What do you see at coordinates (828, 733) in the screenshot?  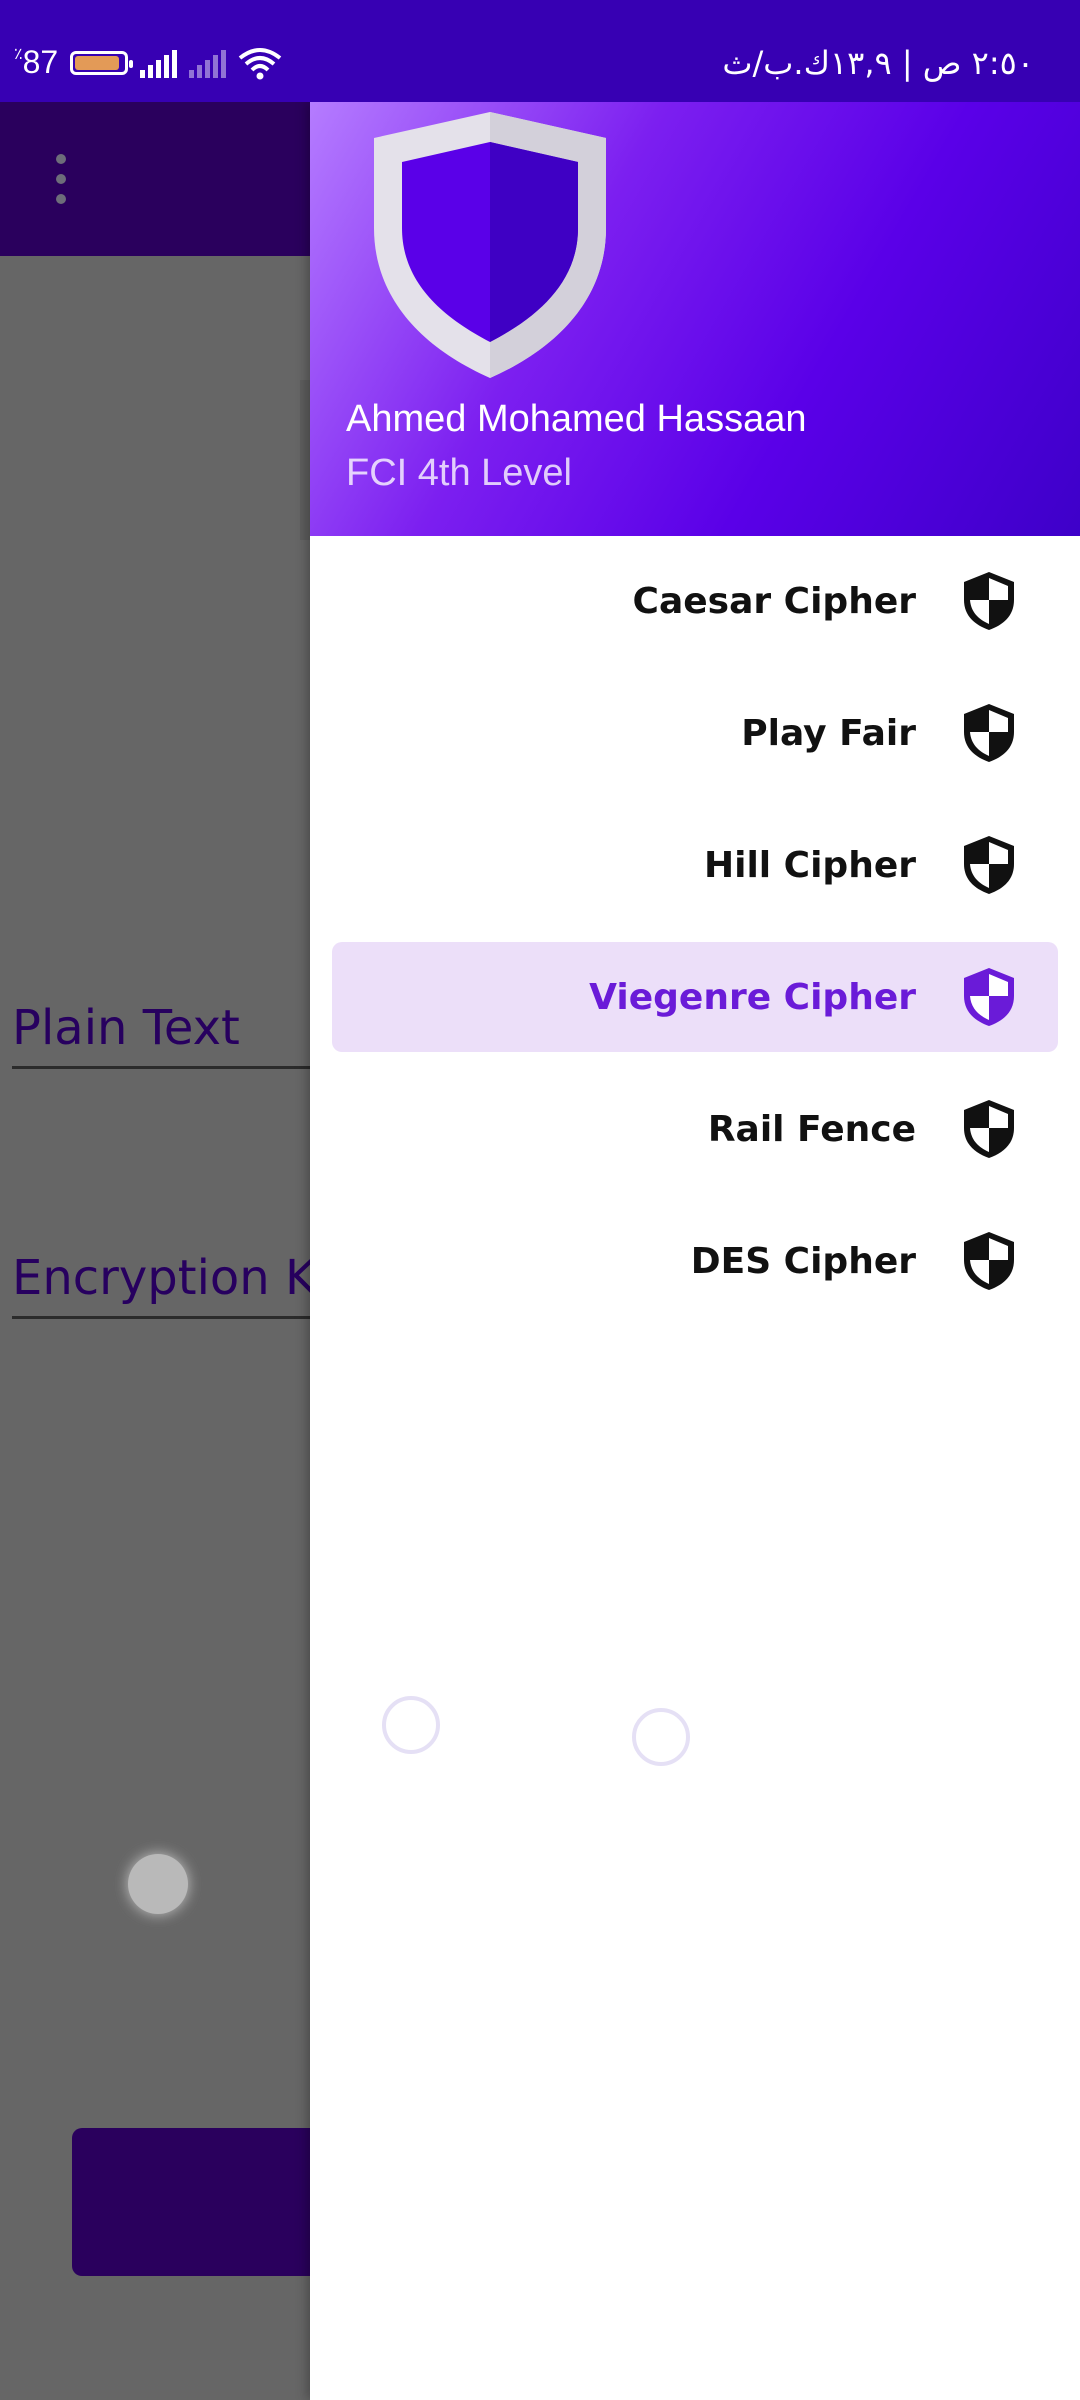 I see `menu-item-label: Play Fair` at bounding box center [828, 733].